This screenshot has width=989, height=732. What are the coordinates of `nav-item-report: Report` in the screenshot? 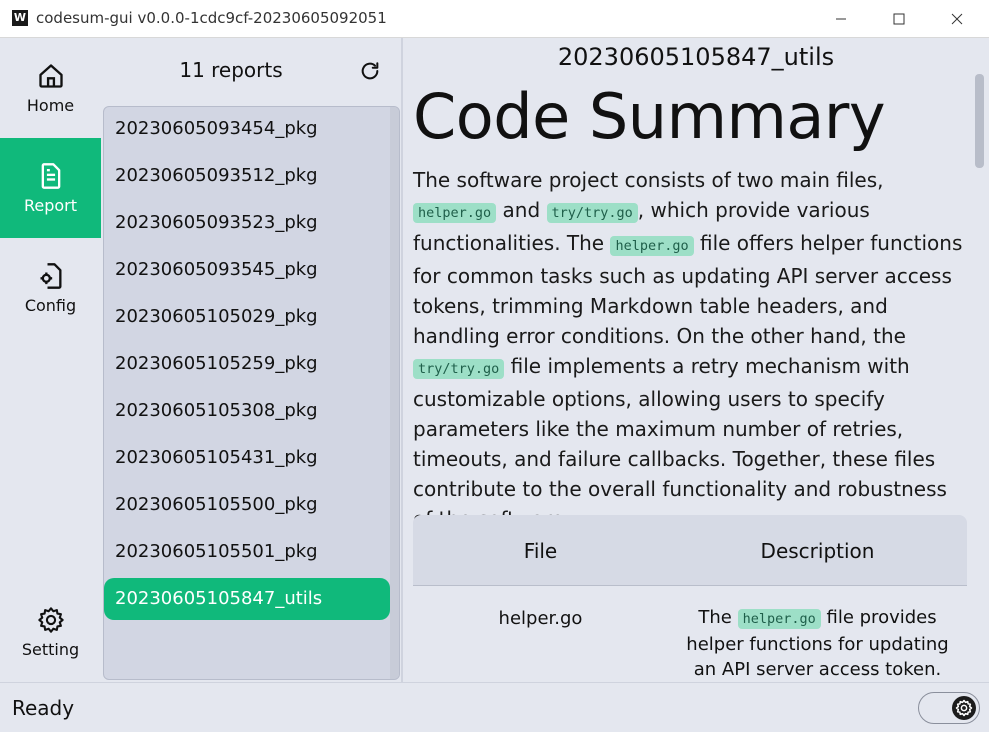 It's located at (50, 188).